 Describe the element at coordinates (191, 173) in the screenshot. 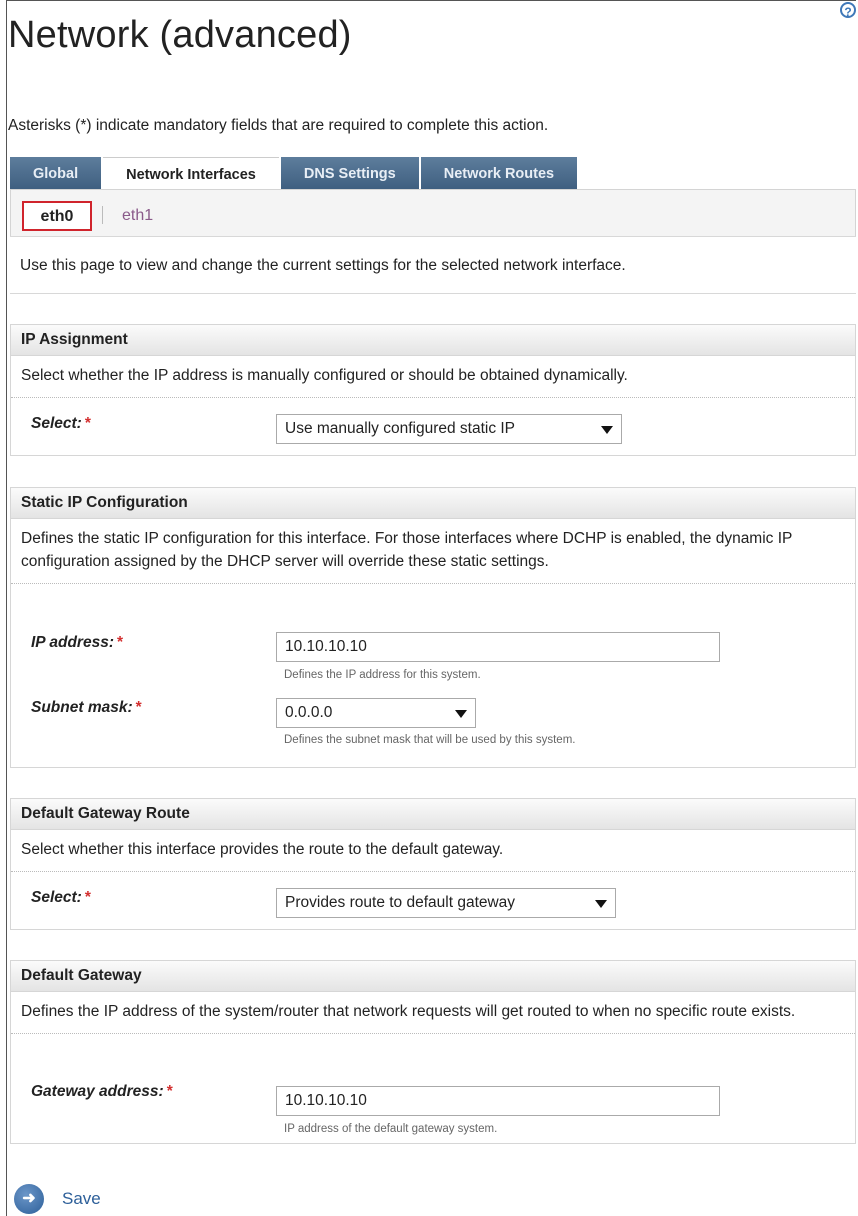

I see `tab-network-interfaces: Network Interfaces` at that location.